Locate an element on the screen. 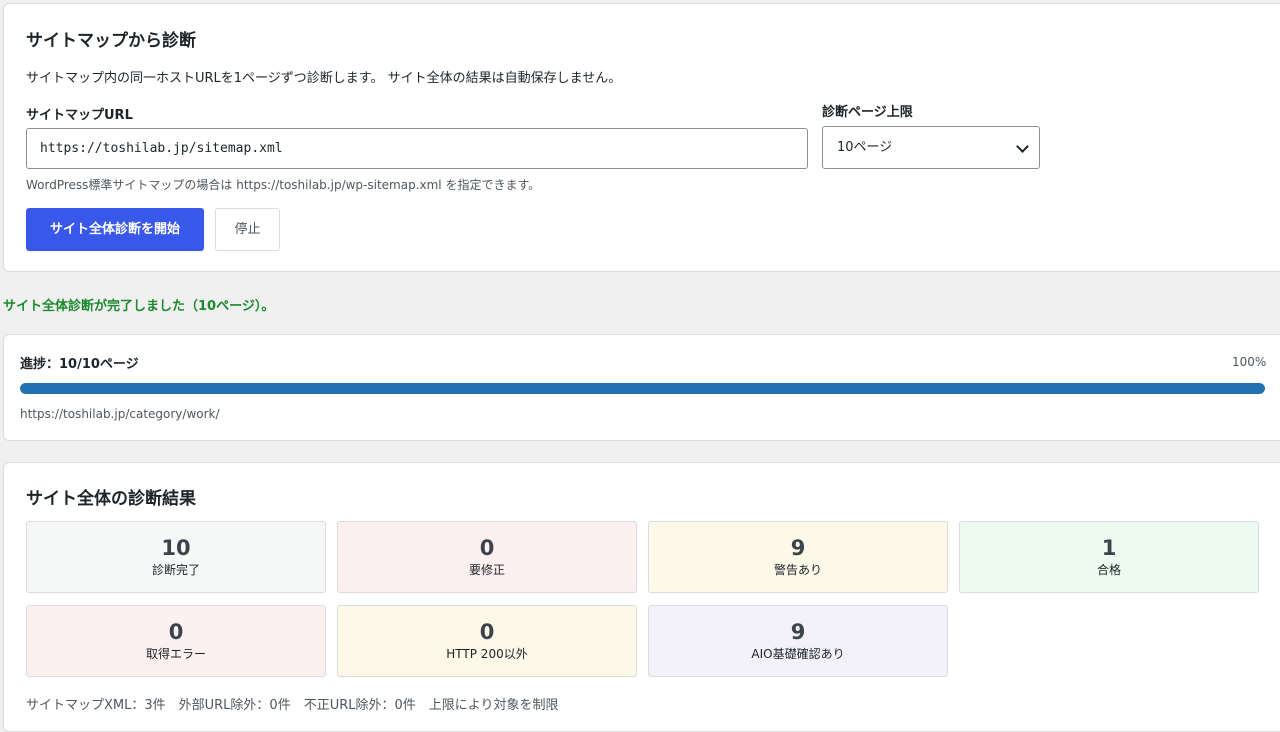 The image size is (1280, 732). start-site-diagnosis-button: サイト全体診断を開始 is located at coordinates (115, 229).